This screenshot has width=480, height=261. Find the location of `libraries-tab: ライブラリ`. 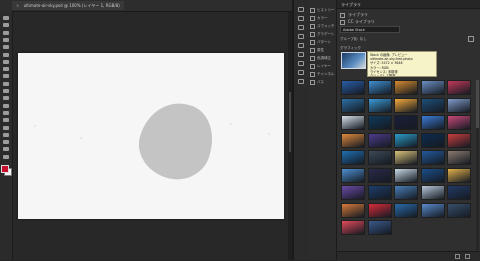

libraries-tab: ライブラリ is located at coordinates (408, 4).